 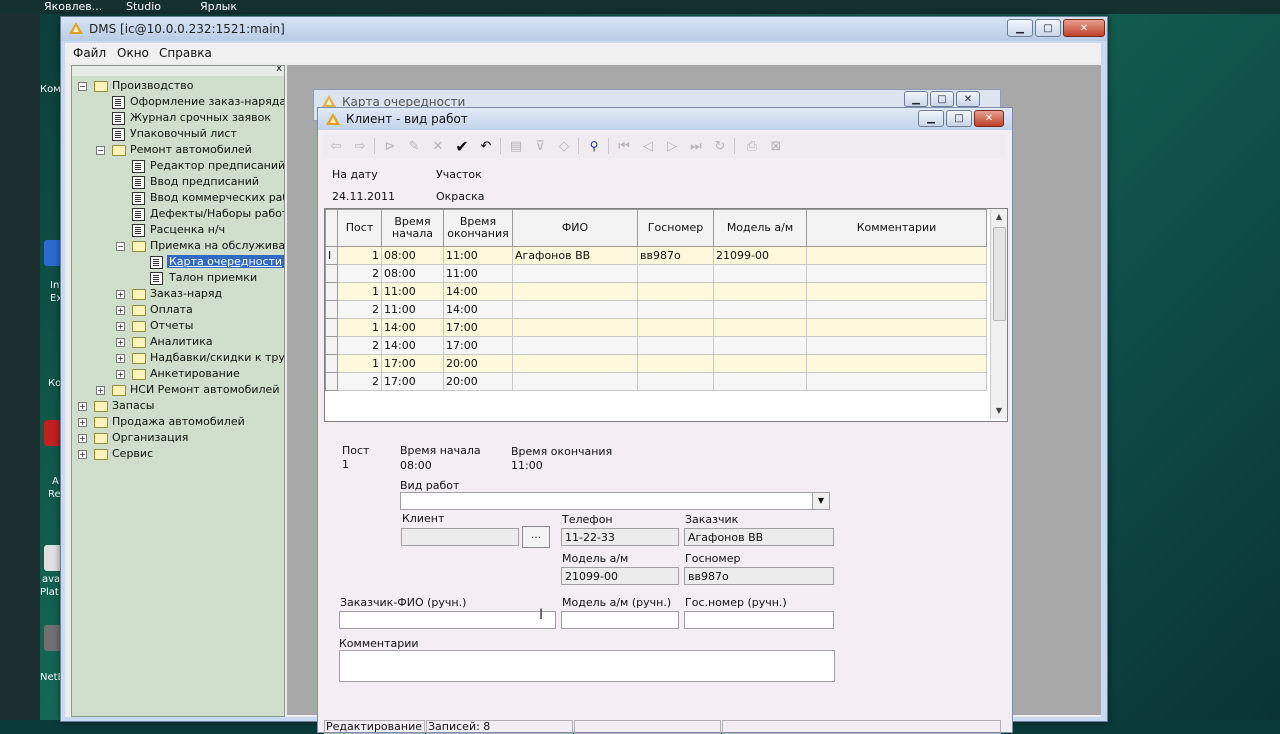 What do you see at coordinates (185, 53) in the screenshot?
I see `menu-help: Справка` at bounding box center [185, 53].